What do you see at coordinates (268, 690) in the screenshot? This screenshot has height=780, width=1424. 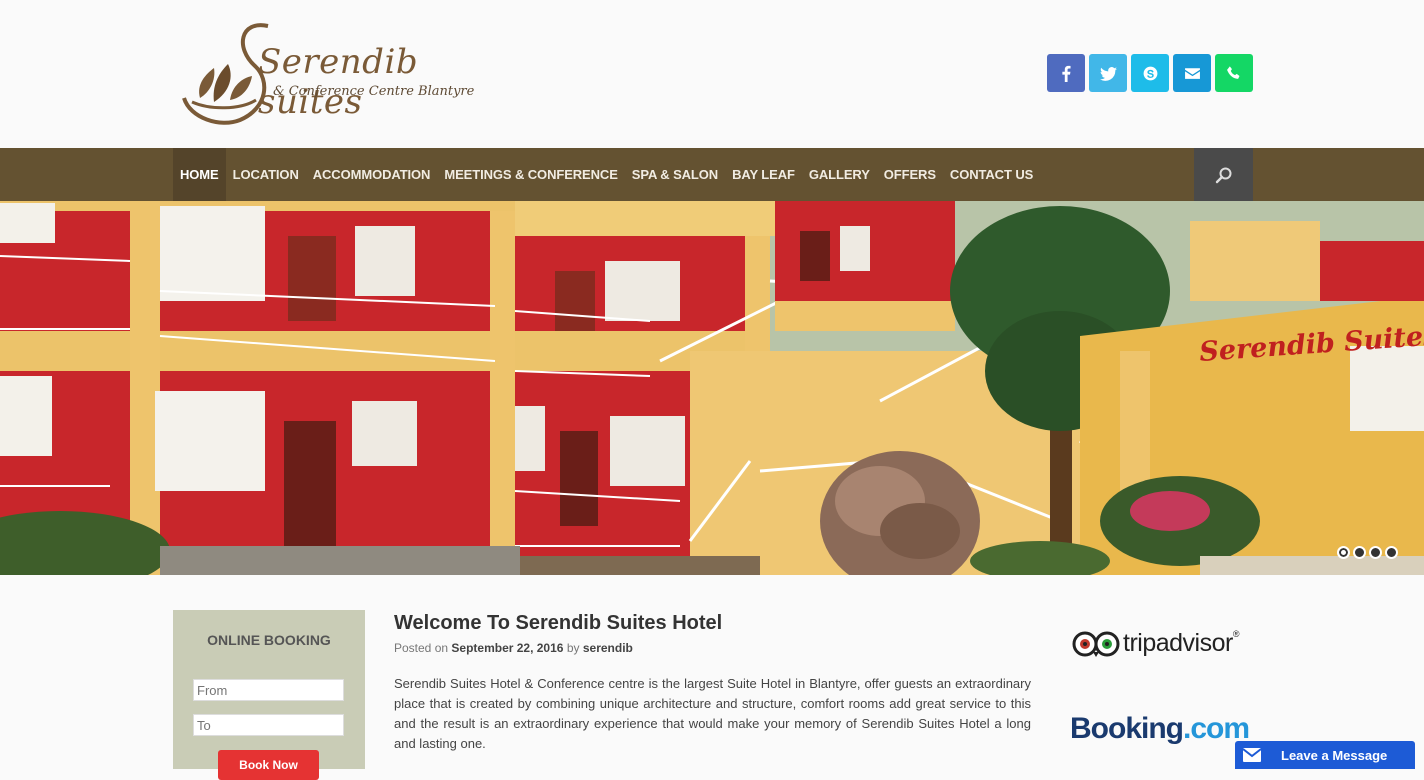 I see `from-date-input` at bounding box center [268, 690].